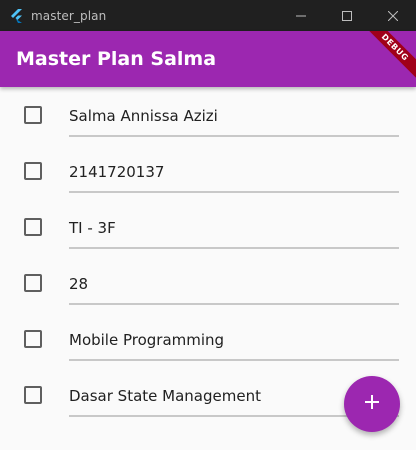 This screenshot has width=416, height=450. I want to click on close-button, so click(393, 15).